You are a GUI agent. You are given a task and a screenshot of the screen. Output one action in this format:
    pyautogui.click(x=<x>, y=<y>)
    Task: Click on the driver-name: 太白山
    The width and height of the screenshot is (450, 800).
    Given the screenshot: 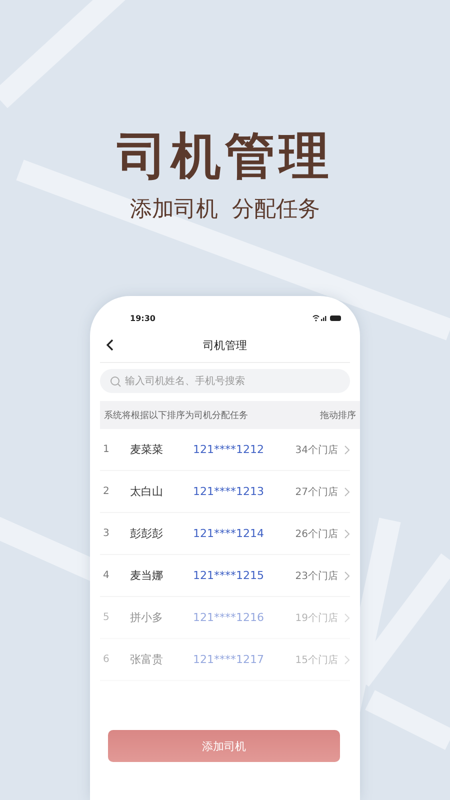 What is the action you would take?
    pyautogui.click(x=147, y=491)
    